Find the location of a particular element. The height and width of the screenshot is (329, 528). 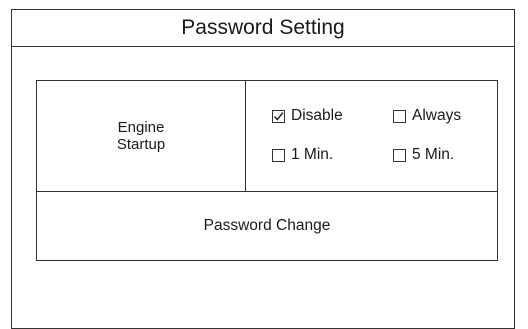

engine-label-line1: Engine is located at coordinates (141, 127).